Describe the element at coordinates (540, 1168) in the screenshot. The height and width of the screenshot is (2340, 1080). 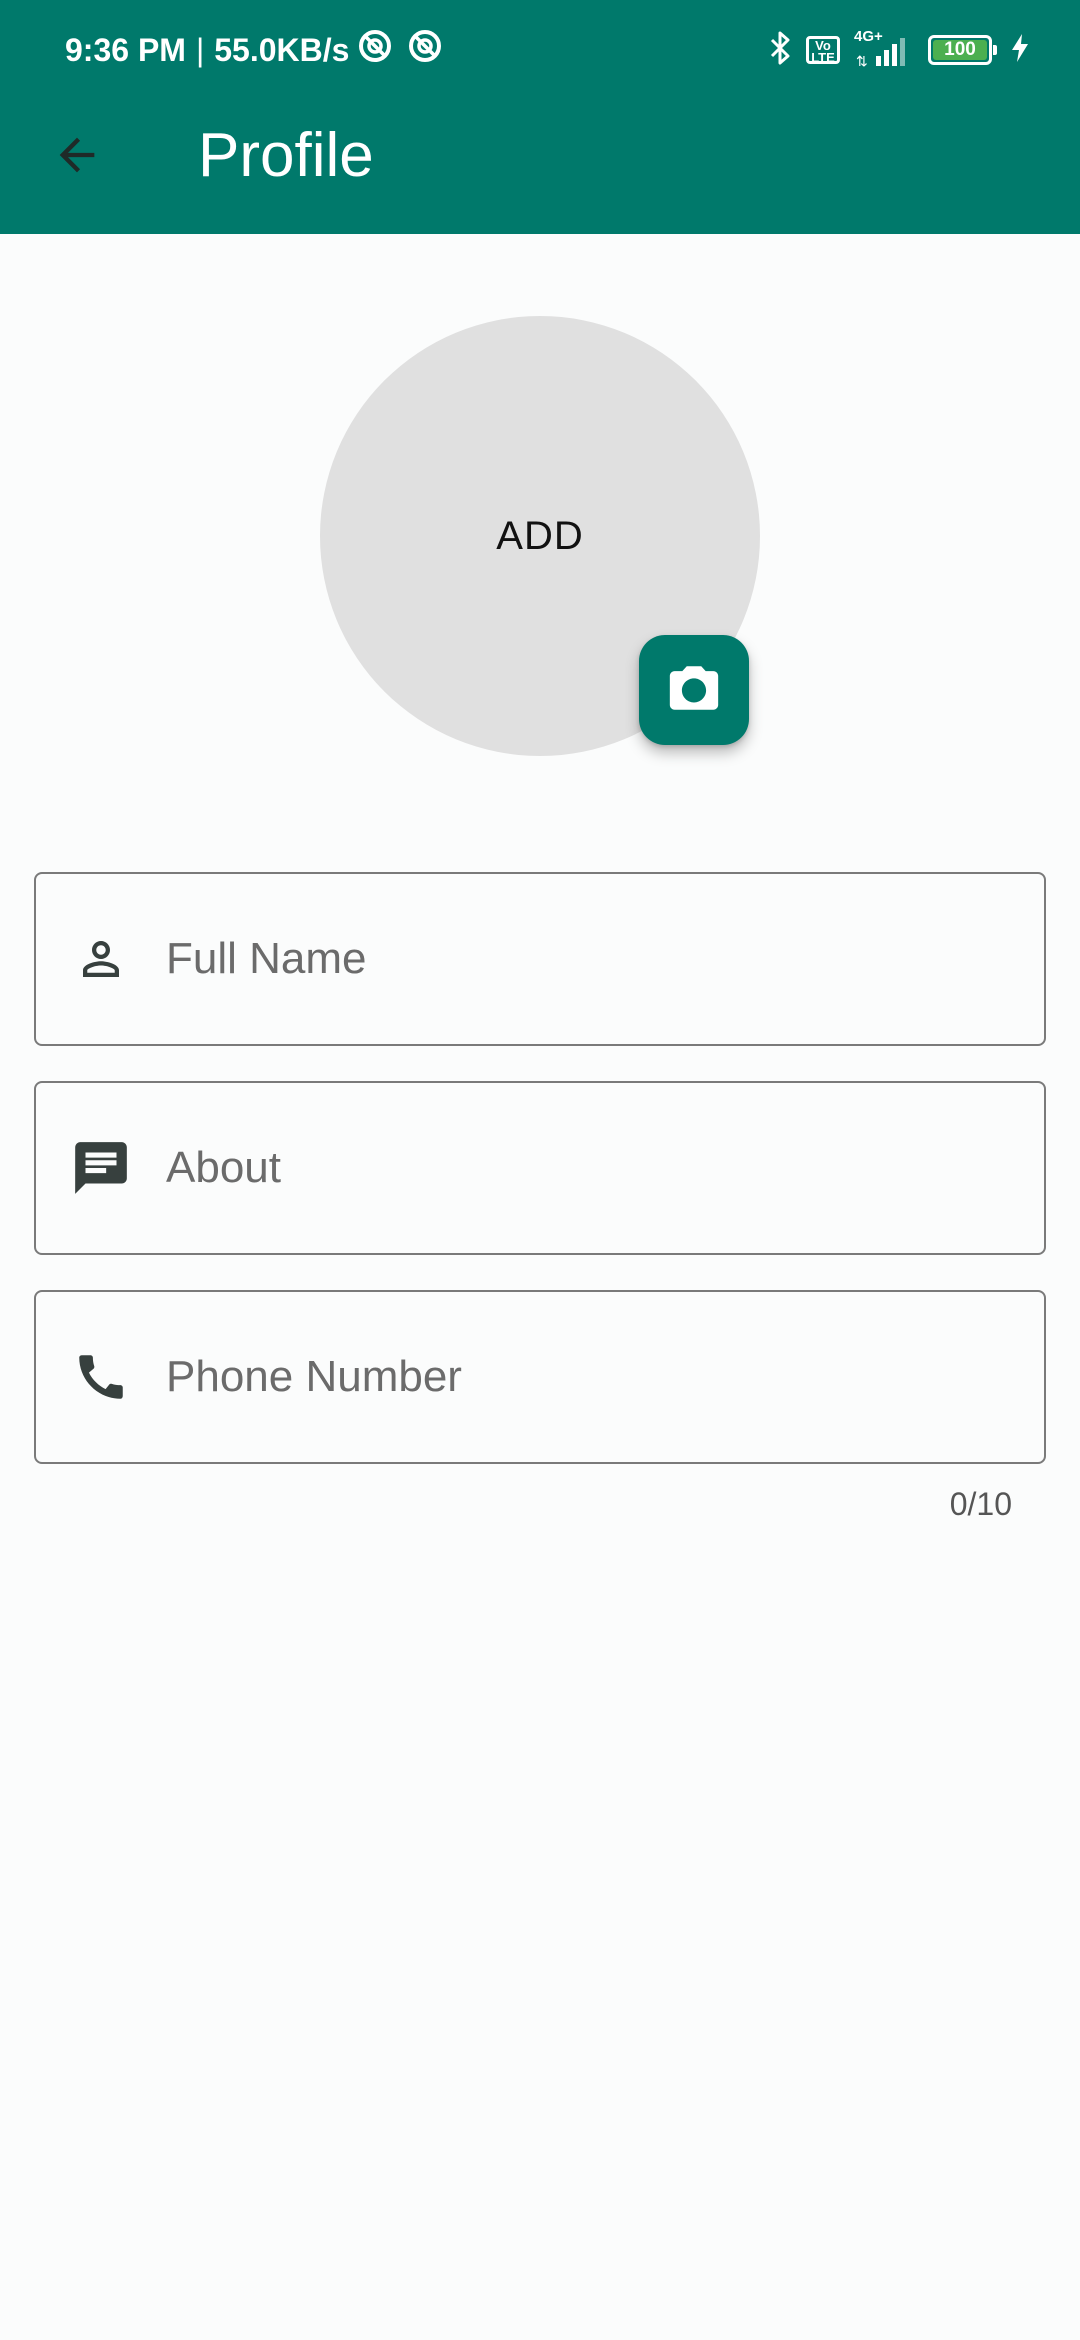
I see `about-field: About` at that location.